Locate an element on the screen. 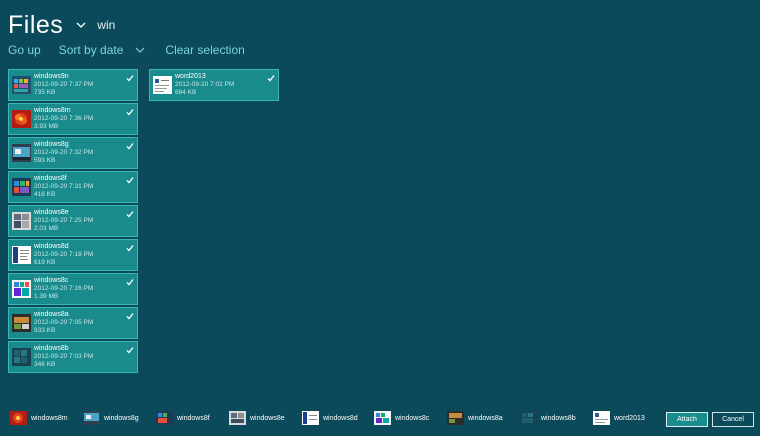 The width and height of the screenshot is (760, 436). file-tile: windows8e 2012-09-20 7:25 PM 2.03 MB is located at coordinates (73, 221).